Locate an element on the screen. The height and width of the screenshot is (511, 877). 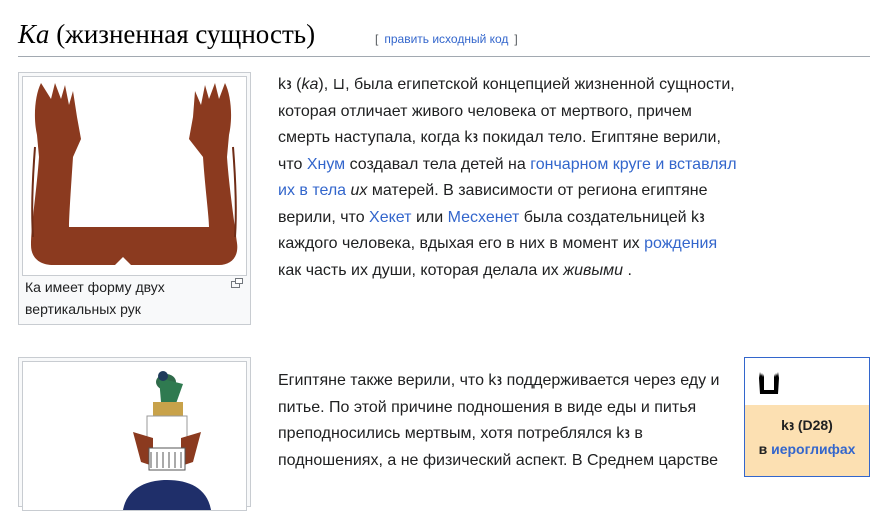
edit-bracket-close: ] is located at coordinates (516, 39).